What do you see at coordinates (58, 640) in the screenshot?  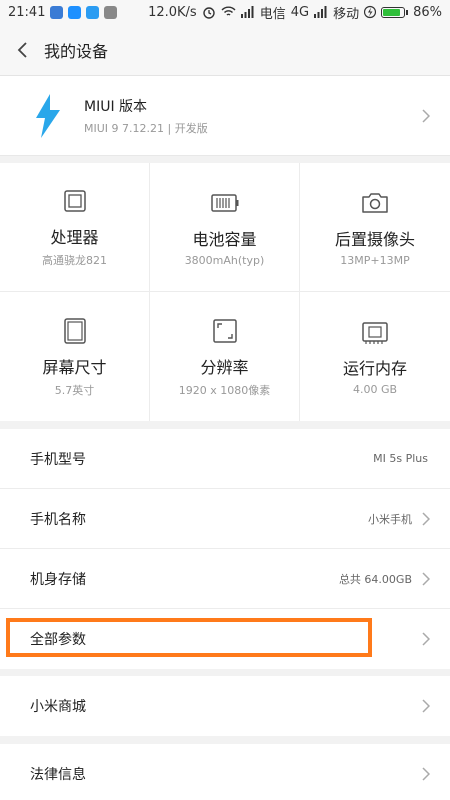 I see `row-label: 全部参数` at bounding box center [58, 640].